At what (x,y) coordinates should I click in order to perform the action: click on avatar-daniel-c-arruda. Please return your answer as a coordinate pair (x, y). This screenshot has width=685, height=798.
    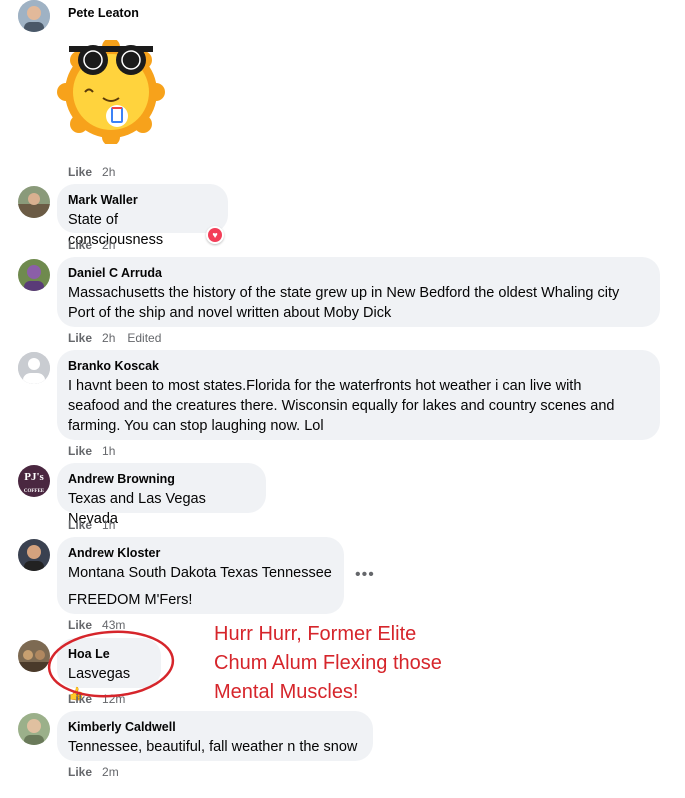
    Looking at the image, I should click on (34, 275).